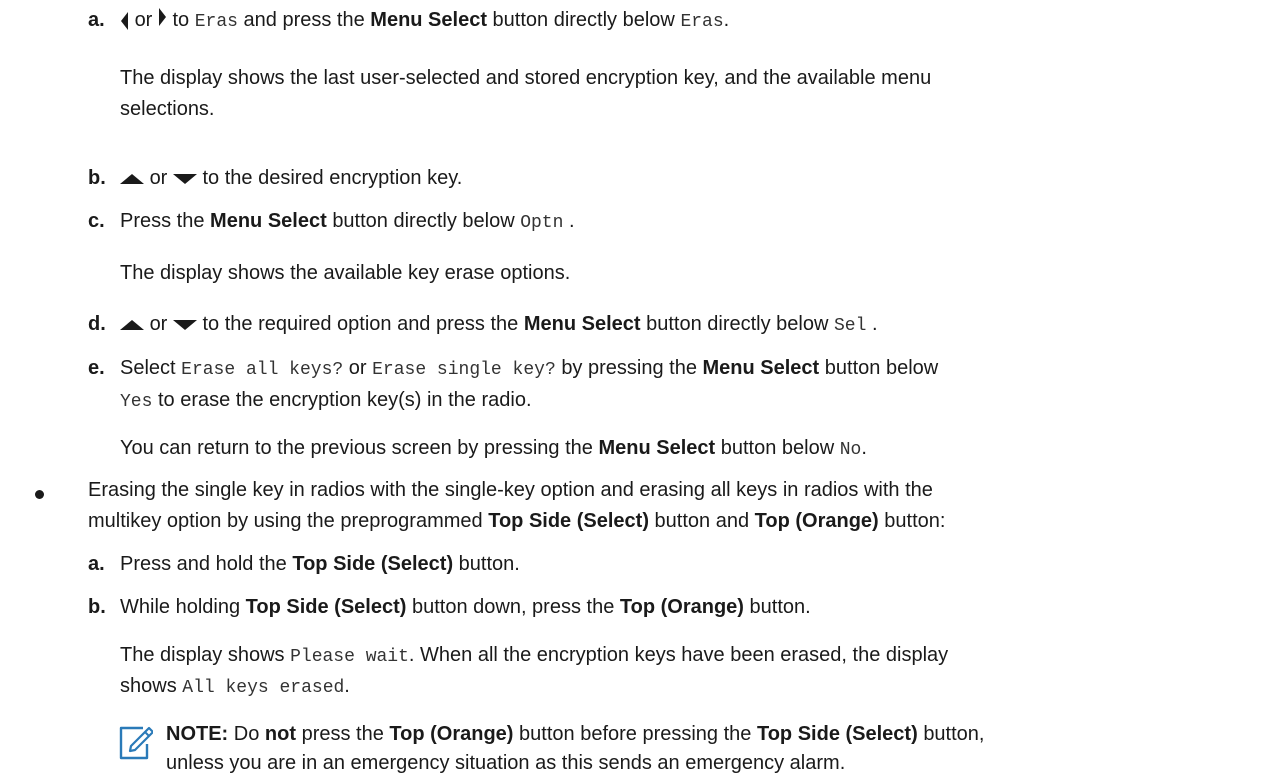  What do you see at coordinates (464, 370) in the screenshot?
I see `menu-code-erase-single: Erase single key?` at bounding box center [464, 370].